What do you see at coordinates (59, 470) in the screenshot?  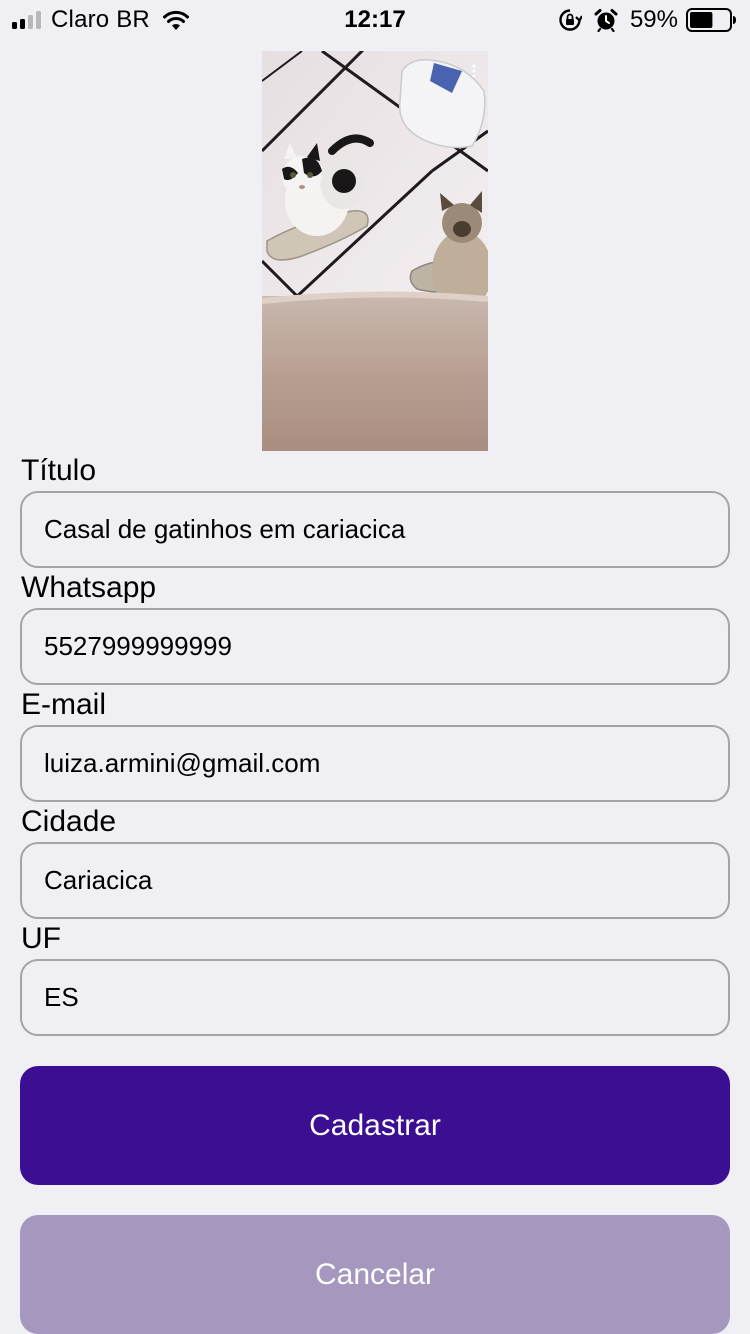 I see `titulo-label: Título` at bounding box center [59, 470].